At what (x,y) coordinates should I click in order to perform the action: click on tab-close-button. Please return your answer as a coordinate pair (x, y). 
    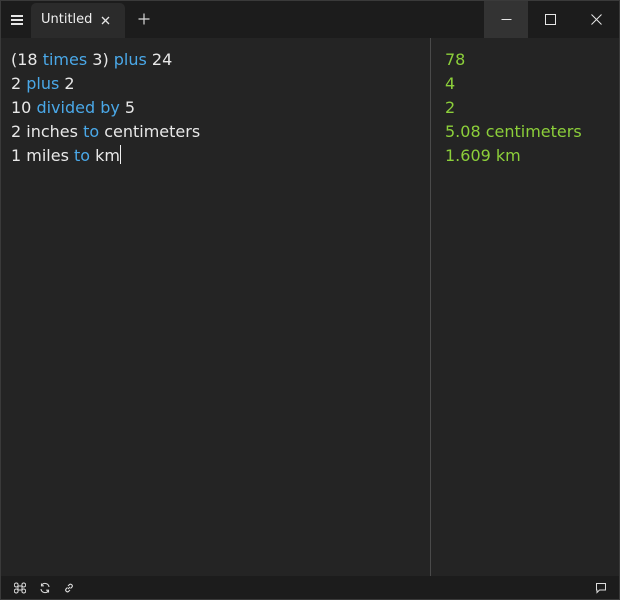
    Looking at the image, I should click on (105, 20).